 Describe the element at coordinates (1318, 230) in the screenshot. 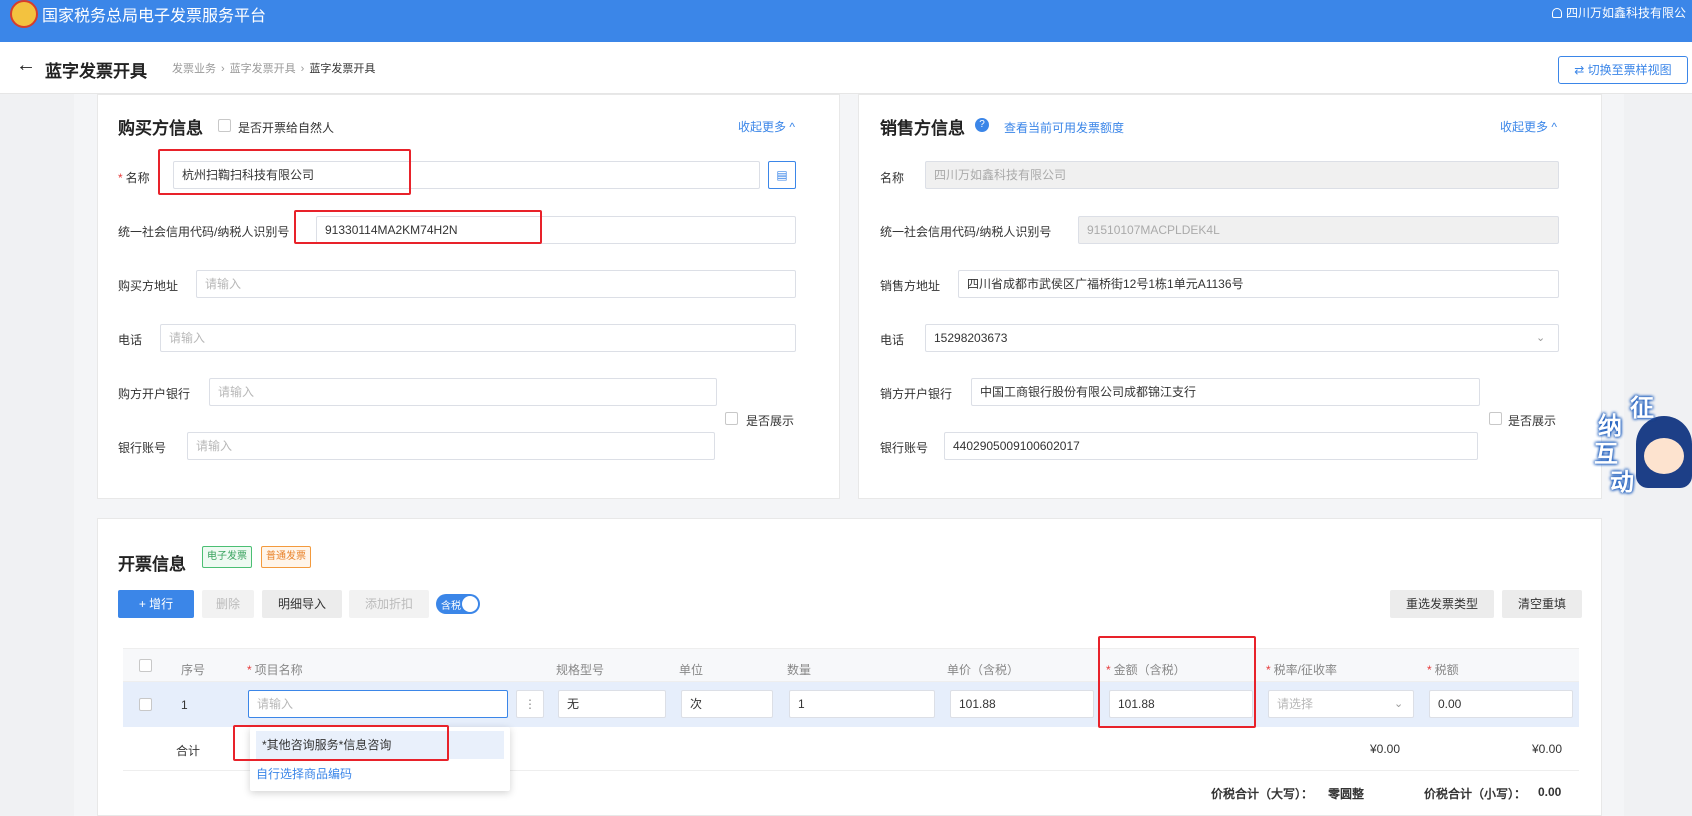

I see `seller-tax-id-input: 91510107MACPLDEK4L` at that location.